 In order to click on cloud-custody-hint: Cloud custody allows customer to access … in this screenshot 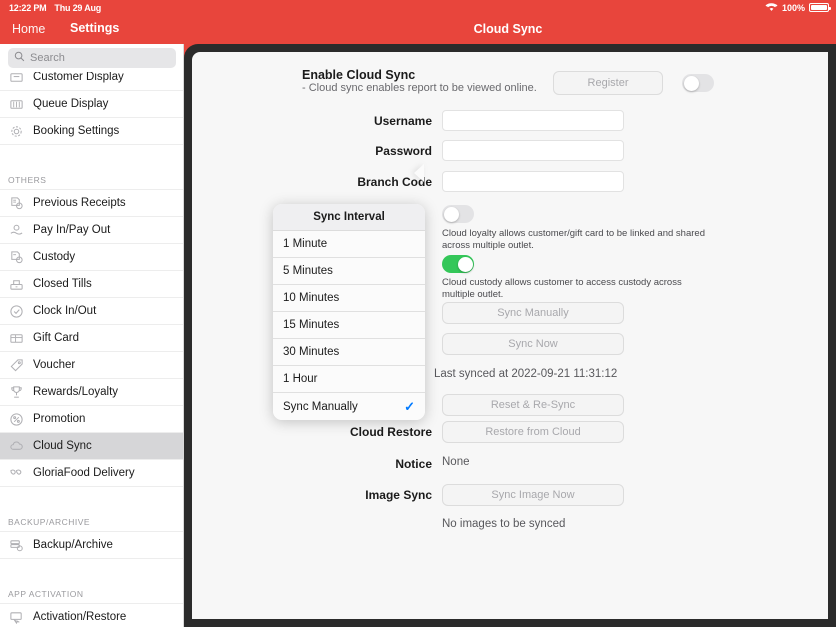, I will do `click(562, 288)`.